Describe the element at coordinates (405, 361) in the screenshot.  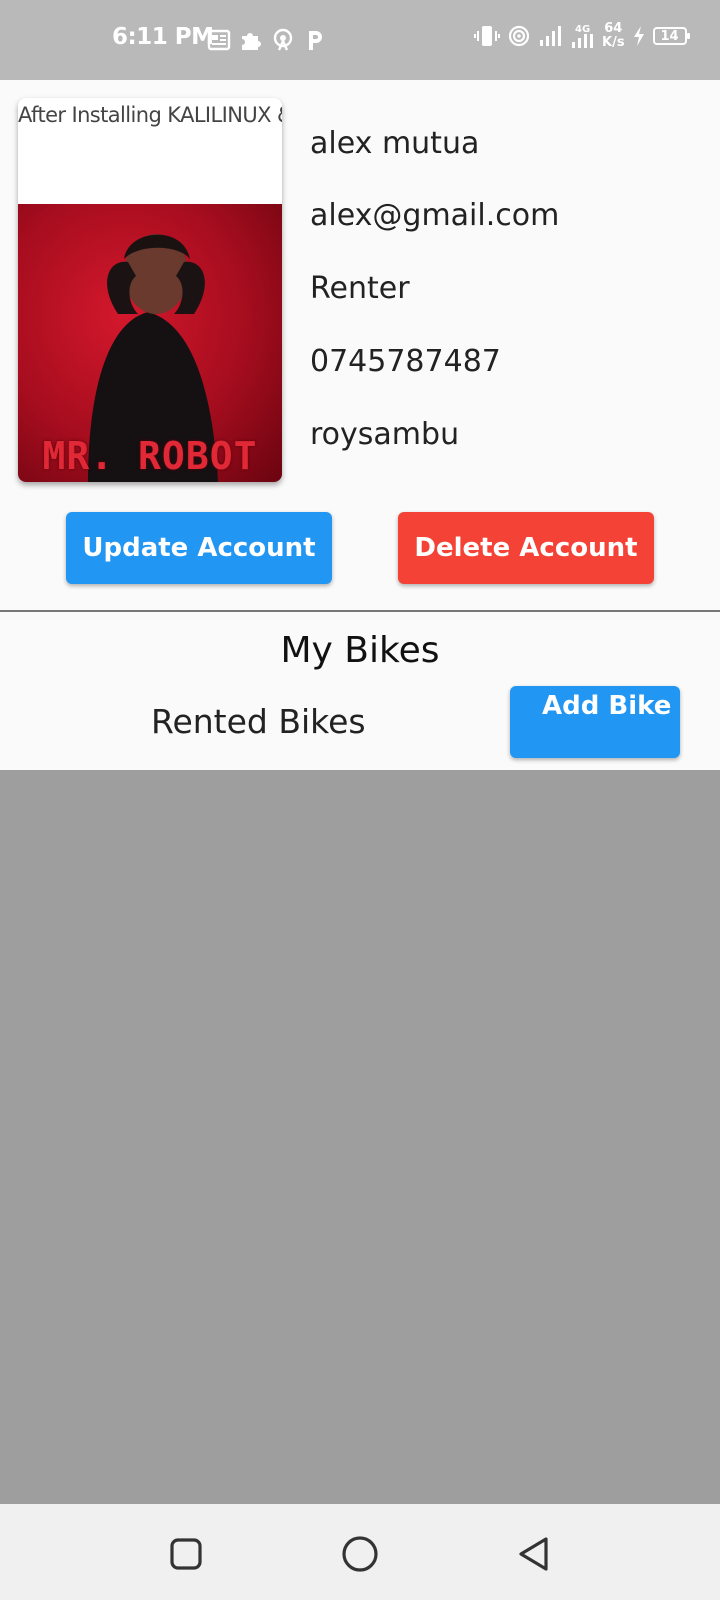
I see `profile-phone: 0745787487` at that location.